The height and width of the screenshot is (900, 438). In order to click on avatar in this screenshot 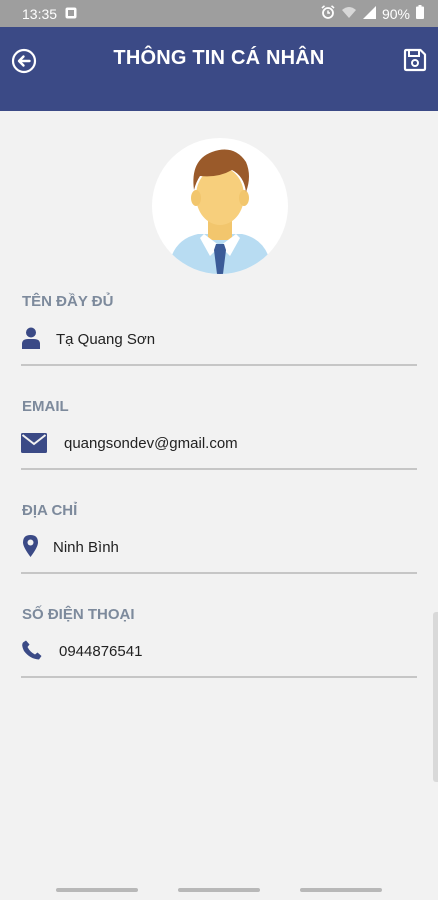, I will do `click(220, 206)`.